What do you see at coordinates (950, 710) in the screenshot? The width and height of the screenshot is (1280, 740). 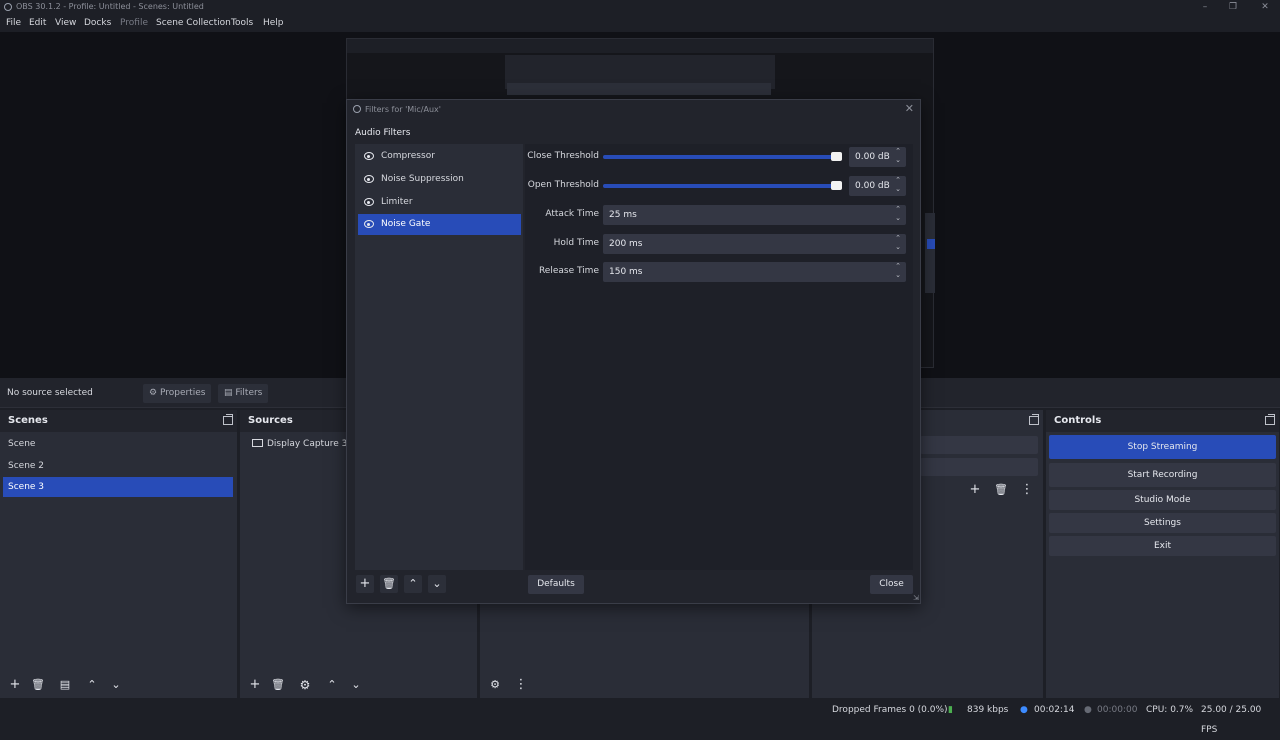 I see `signal-icon: ▮` at bounding box center [950, 710].